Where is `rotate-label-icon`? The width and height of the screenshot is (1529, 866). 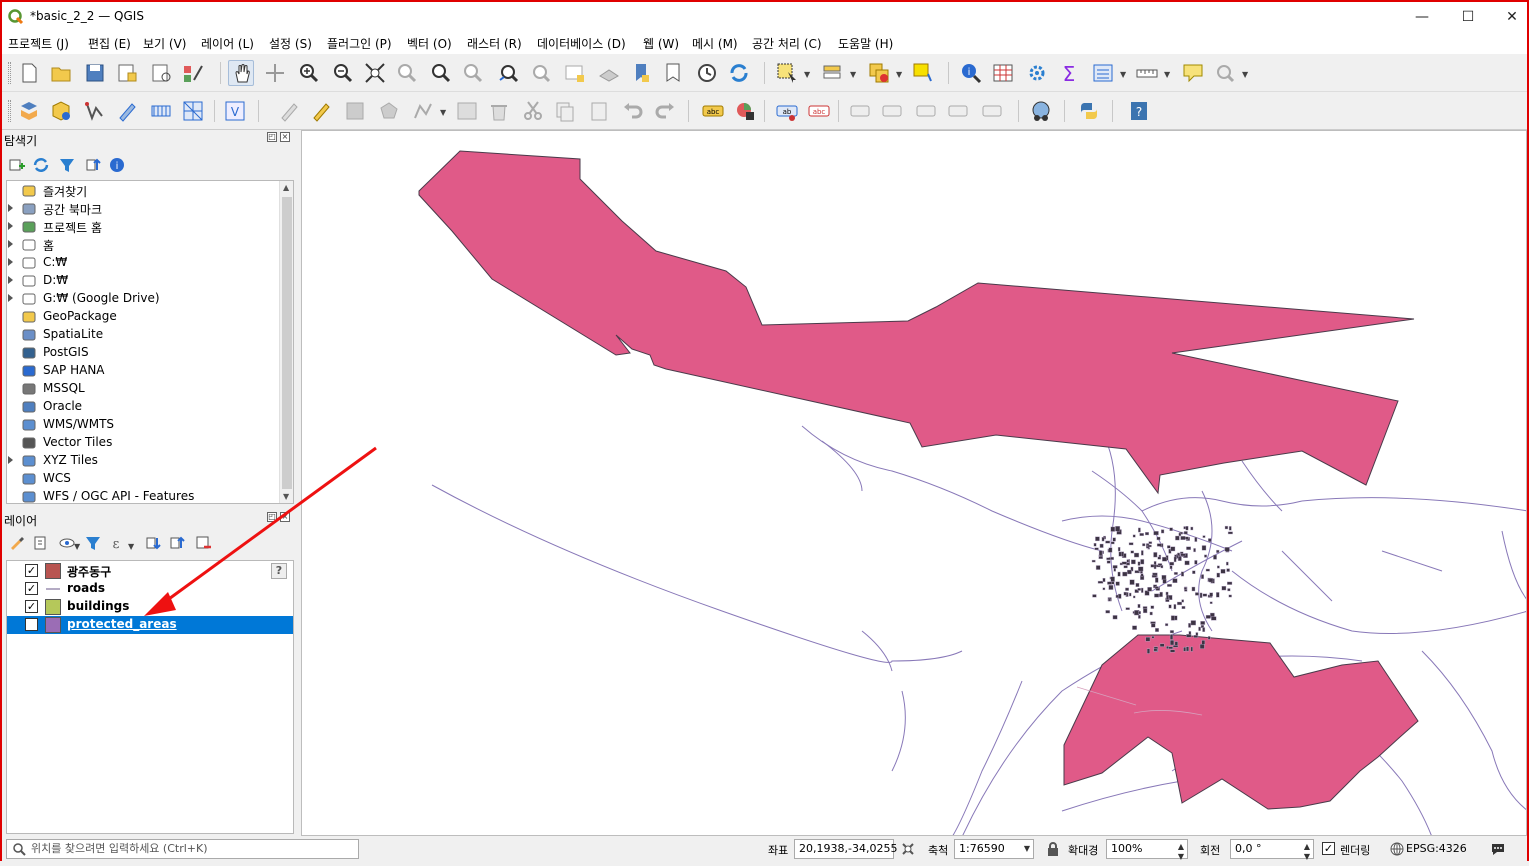
rotate-label-icon is located at coordinates (959, 111).